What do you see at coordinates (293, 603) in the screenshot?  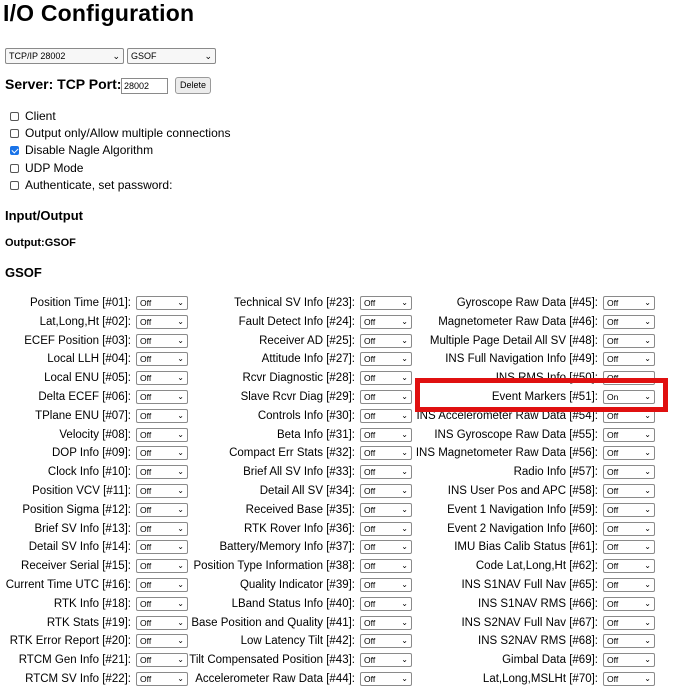 I see `gsof-message-label: LBand Status Info [#40]:` at bounding box center [293, 603].